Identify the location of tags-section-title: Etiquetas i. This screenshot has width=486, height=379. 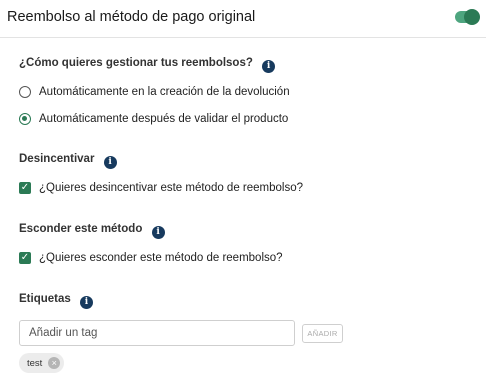
(56, 301).